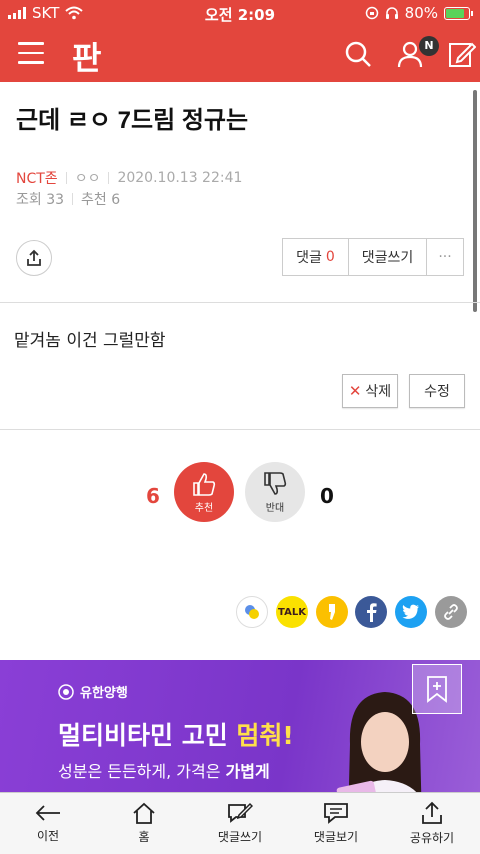 The width and height of the screenshot is (480, 854). I want to click on ad-sub-b: 가볍게, so click(247, 771).